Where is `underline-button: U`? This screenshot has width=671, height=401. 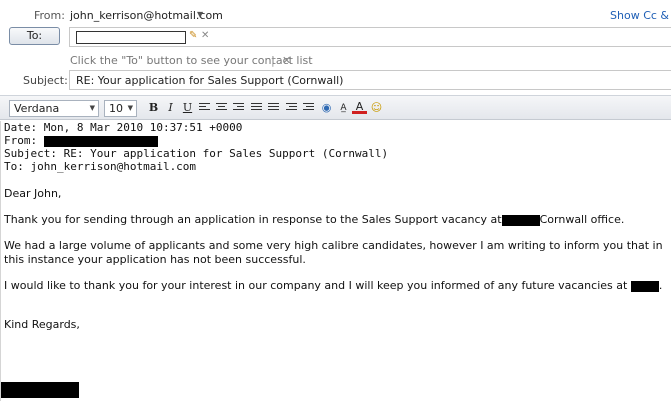 underline-button: U is located at coordinates (187, 108).